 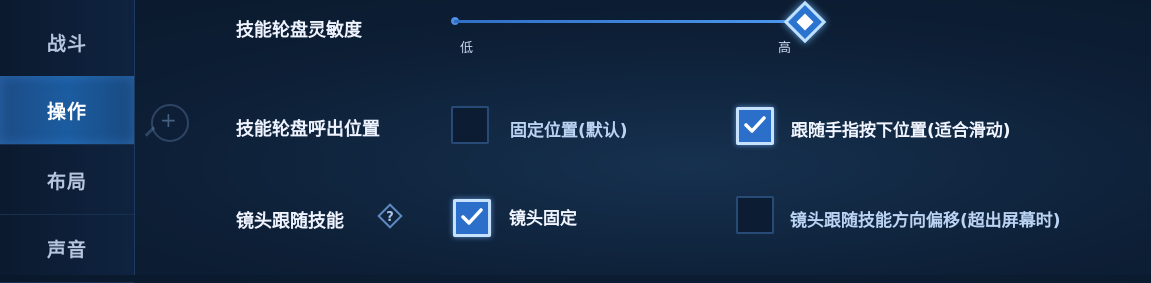 I want to click on sidebar-item-battle: 战斗, so click(x=67, y=42).